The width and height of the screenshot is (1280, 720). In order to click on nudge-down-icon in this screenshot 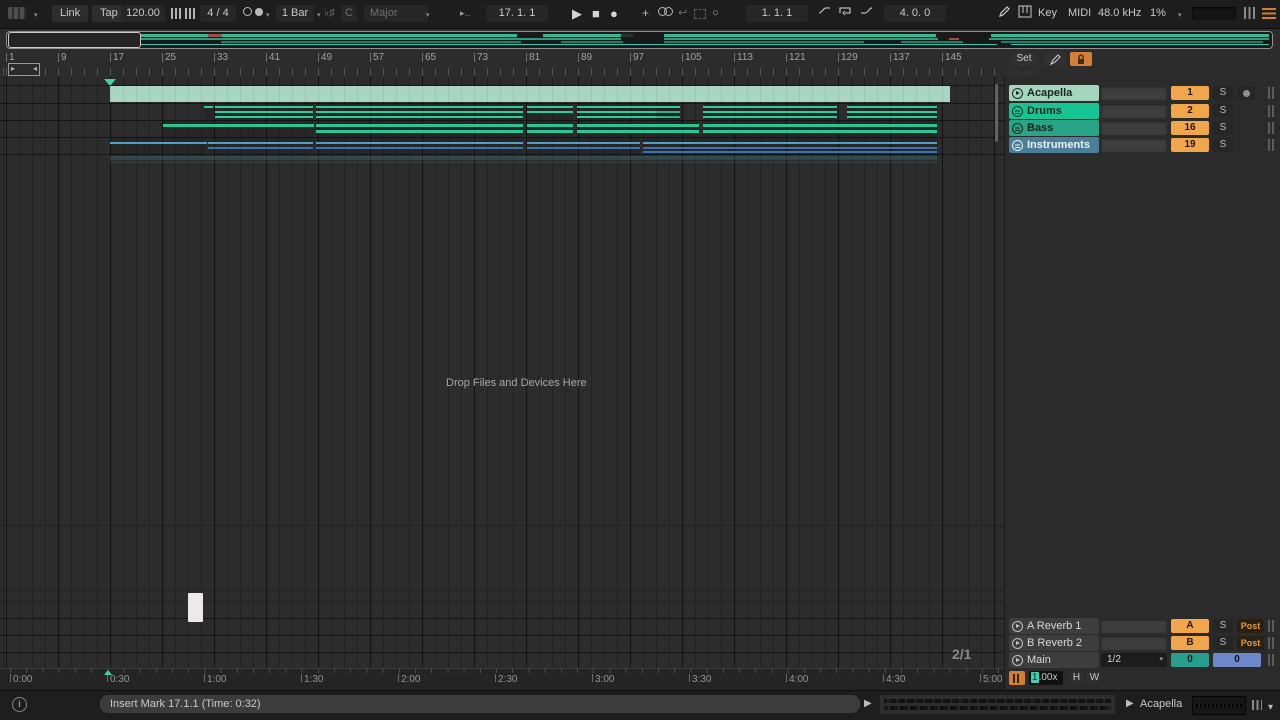, I will do `click(176, 13)`.